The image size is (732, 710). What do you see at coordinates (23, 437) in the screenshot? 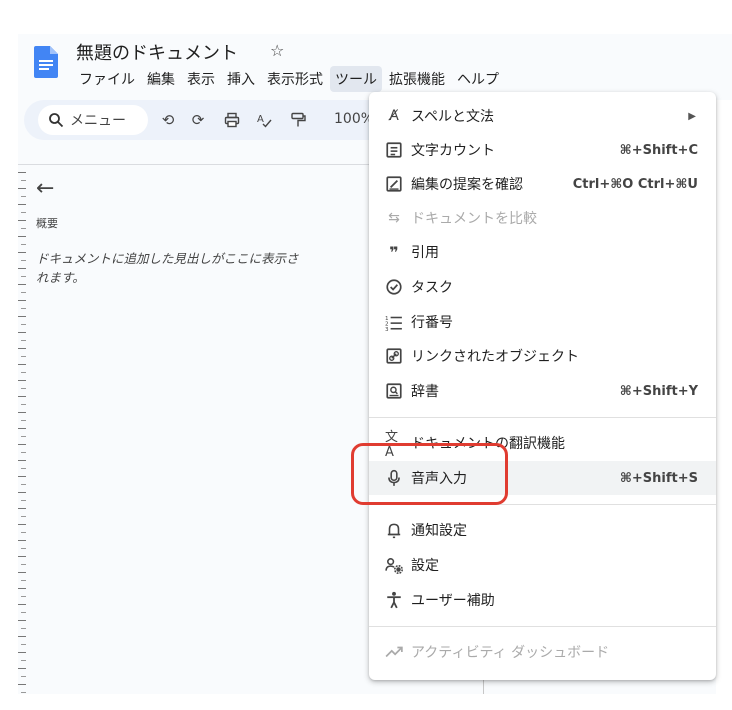
I see `vertical-ruler-minor` at bounding box center [23, 437].